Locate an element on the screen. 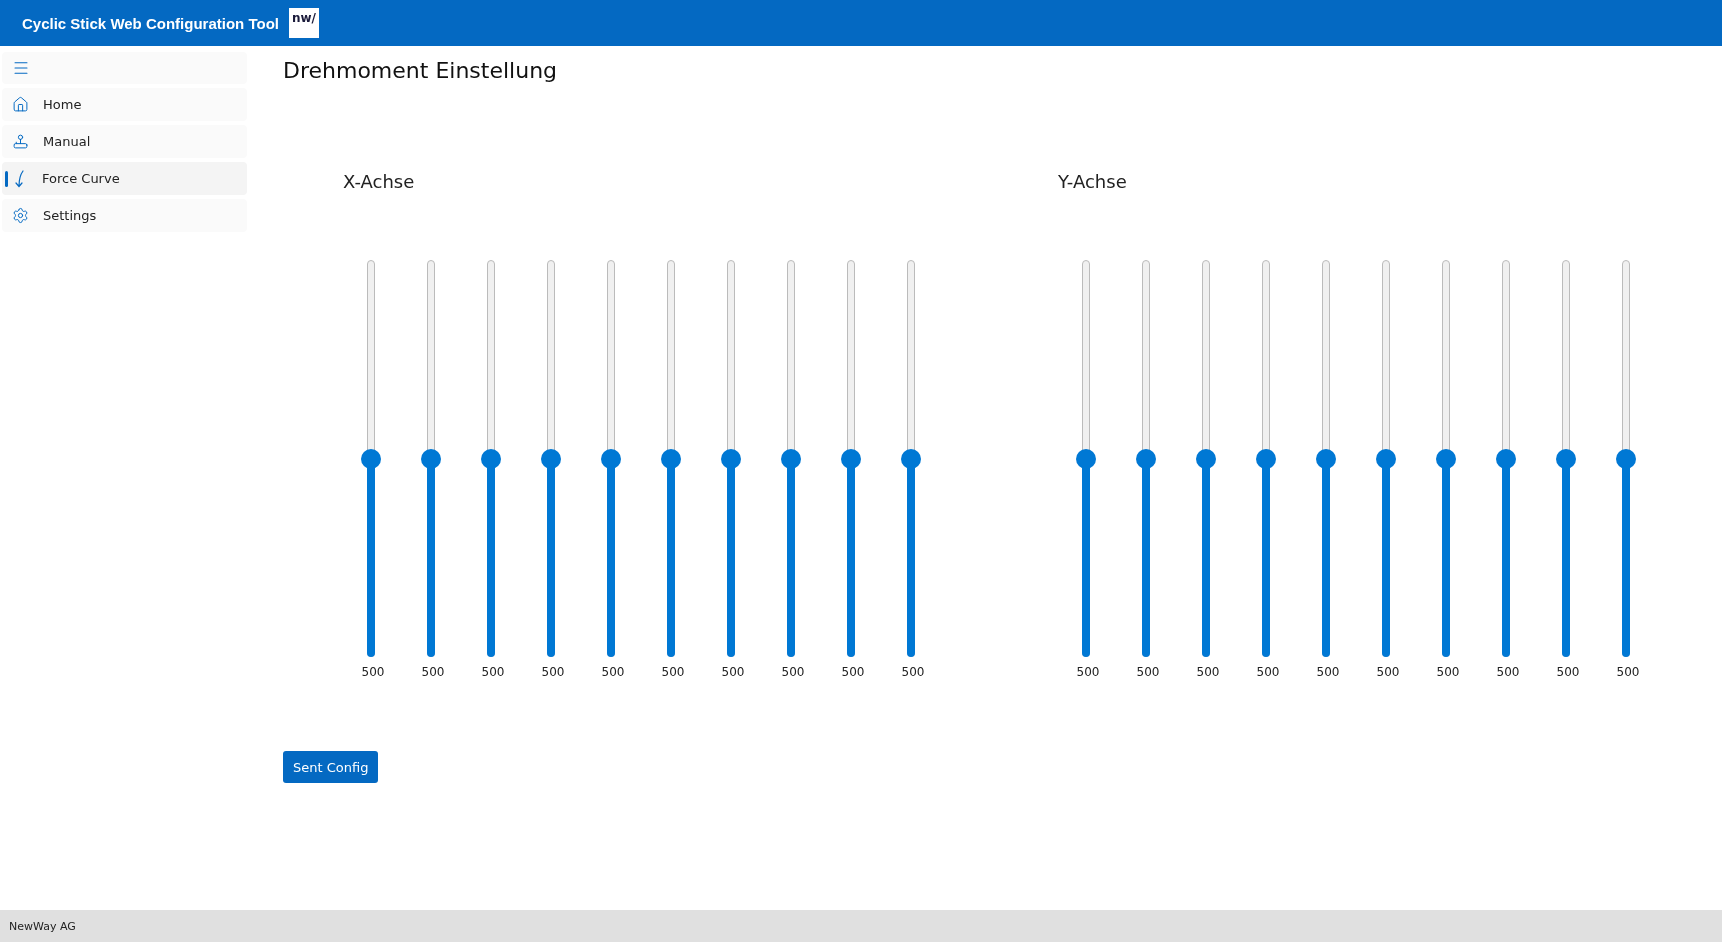  footer-text: NewWay AG is located at coordinates (42, 926).